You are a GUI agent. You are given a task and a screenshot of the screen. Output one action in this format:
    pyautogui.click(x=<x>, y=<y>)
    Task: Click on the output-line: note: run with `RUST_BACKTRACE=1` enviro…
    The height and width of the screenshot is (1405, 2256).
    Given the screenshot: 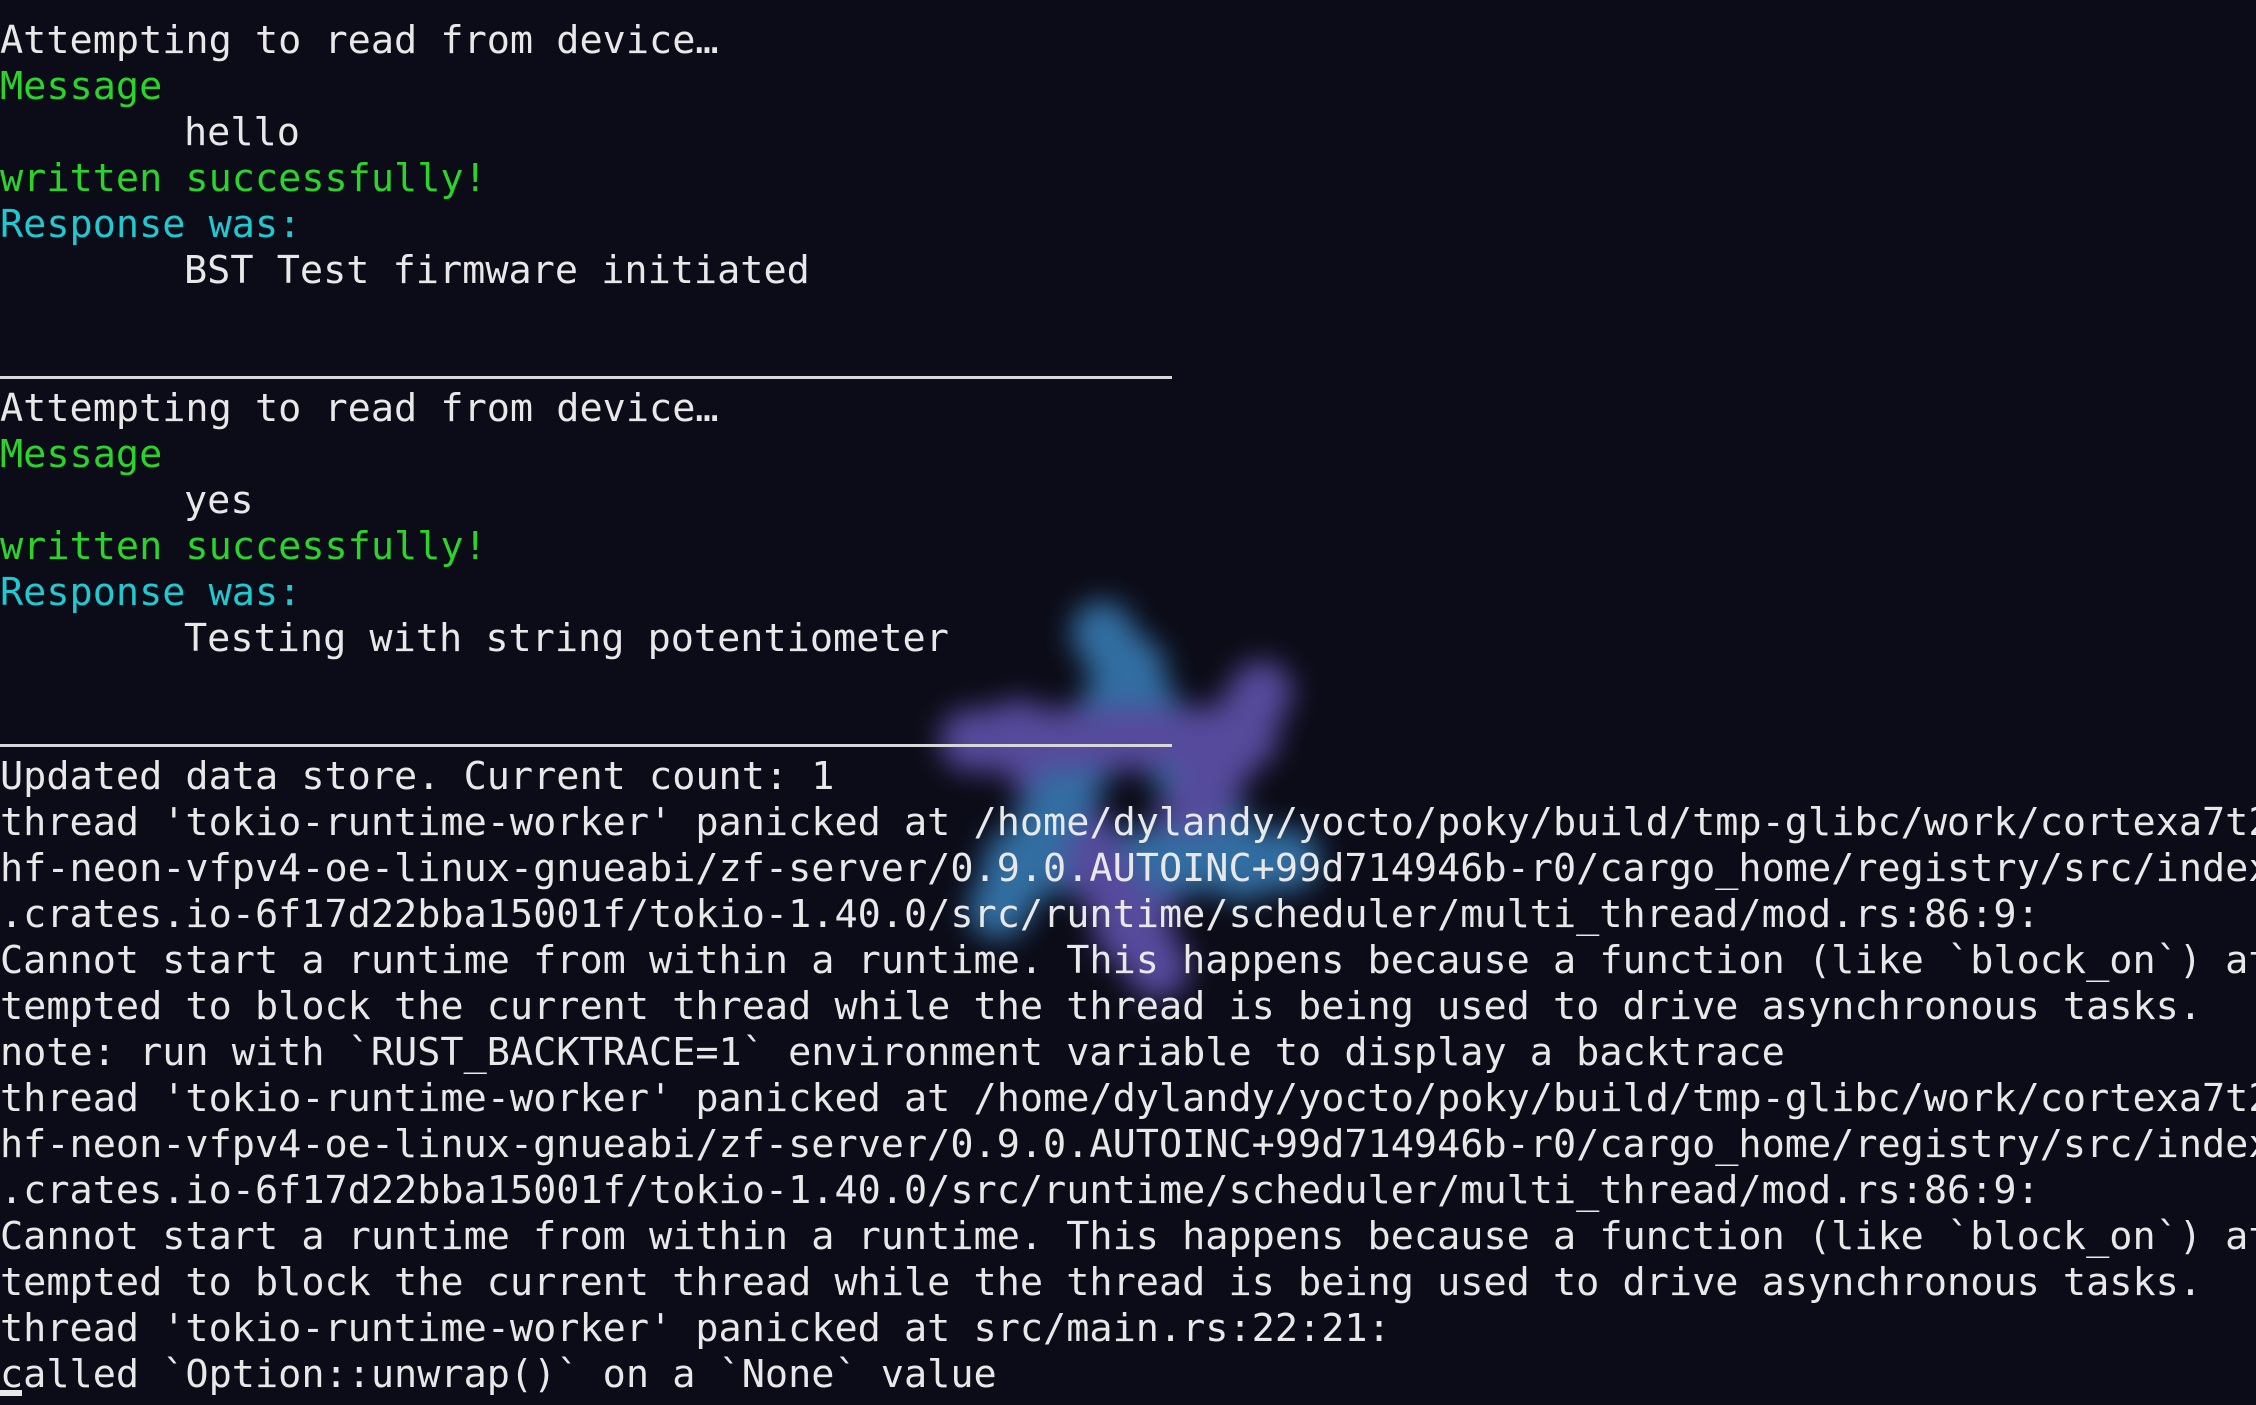 What is the action you would take?
    pyautogui.click(x=892, y=1052)
    